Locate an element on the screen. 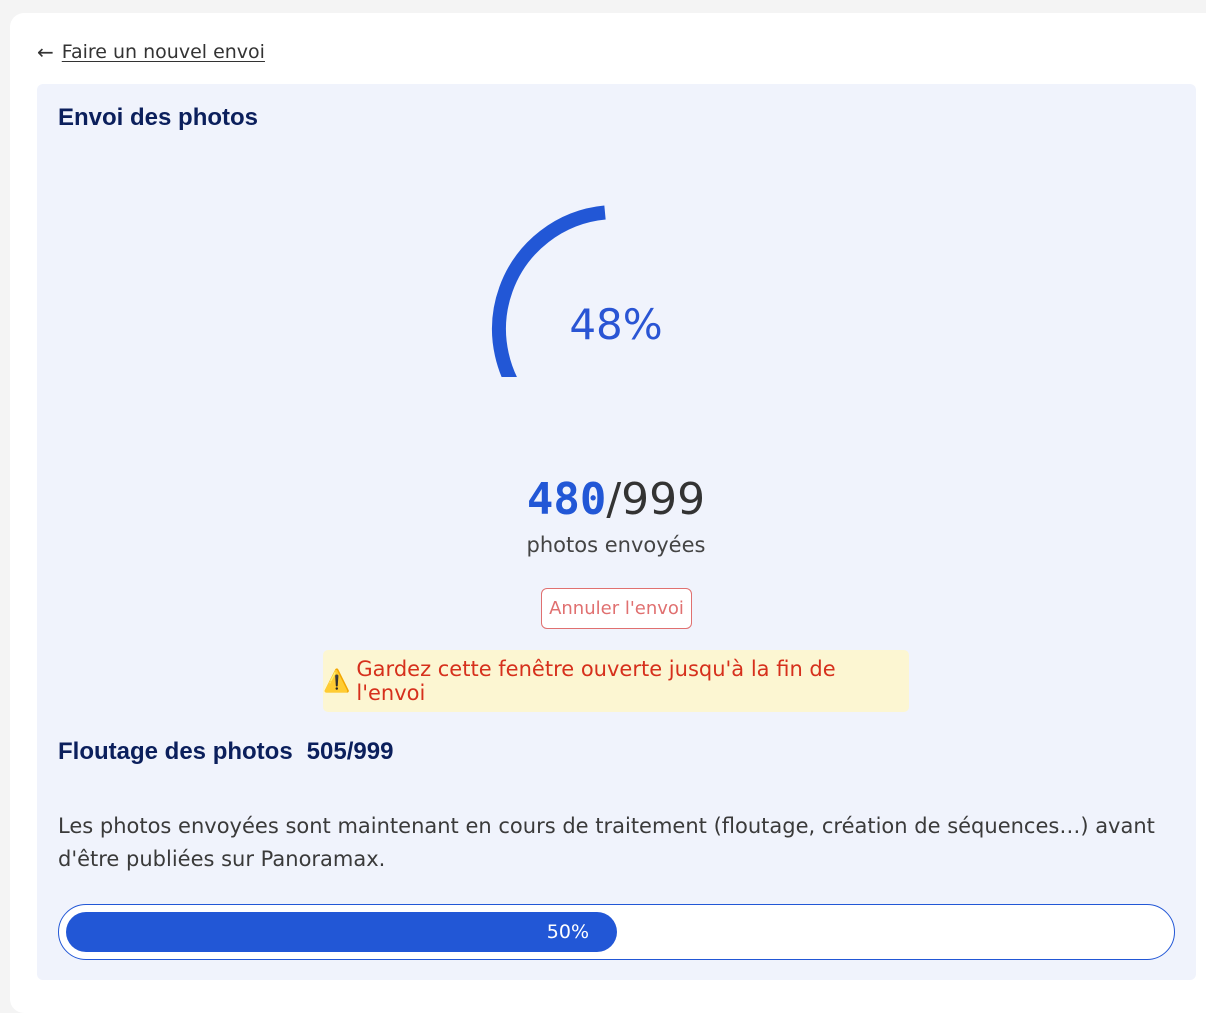  blurring-title: Floutage des photos is located at coordinates (175, 751).